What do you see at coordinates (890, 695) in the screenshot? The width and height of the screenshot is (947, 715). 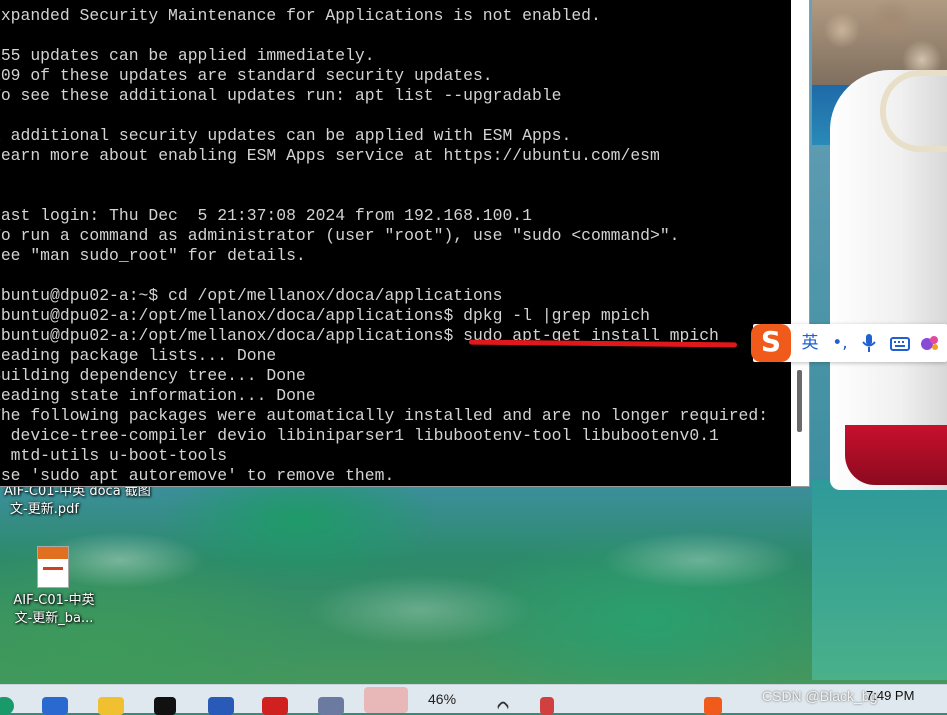 I see `clock-time: 7:49 PM` at bounding box center [890, 695].